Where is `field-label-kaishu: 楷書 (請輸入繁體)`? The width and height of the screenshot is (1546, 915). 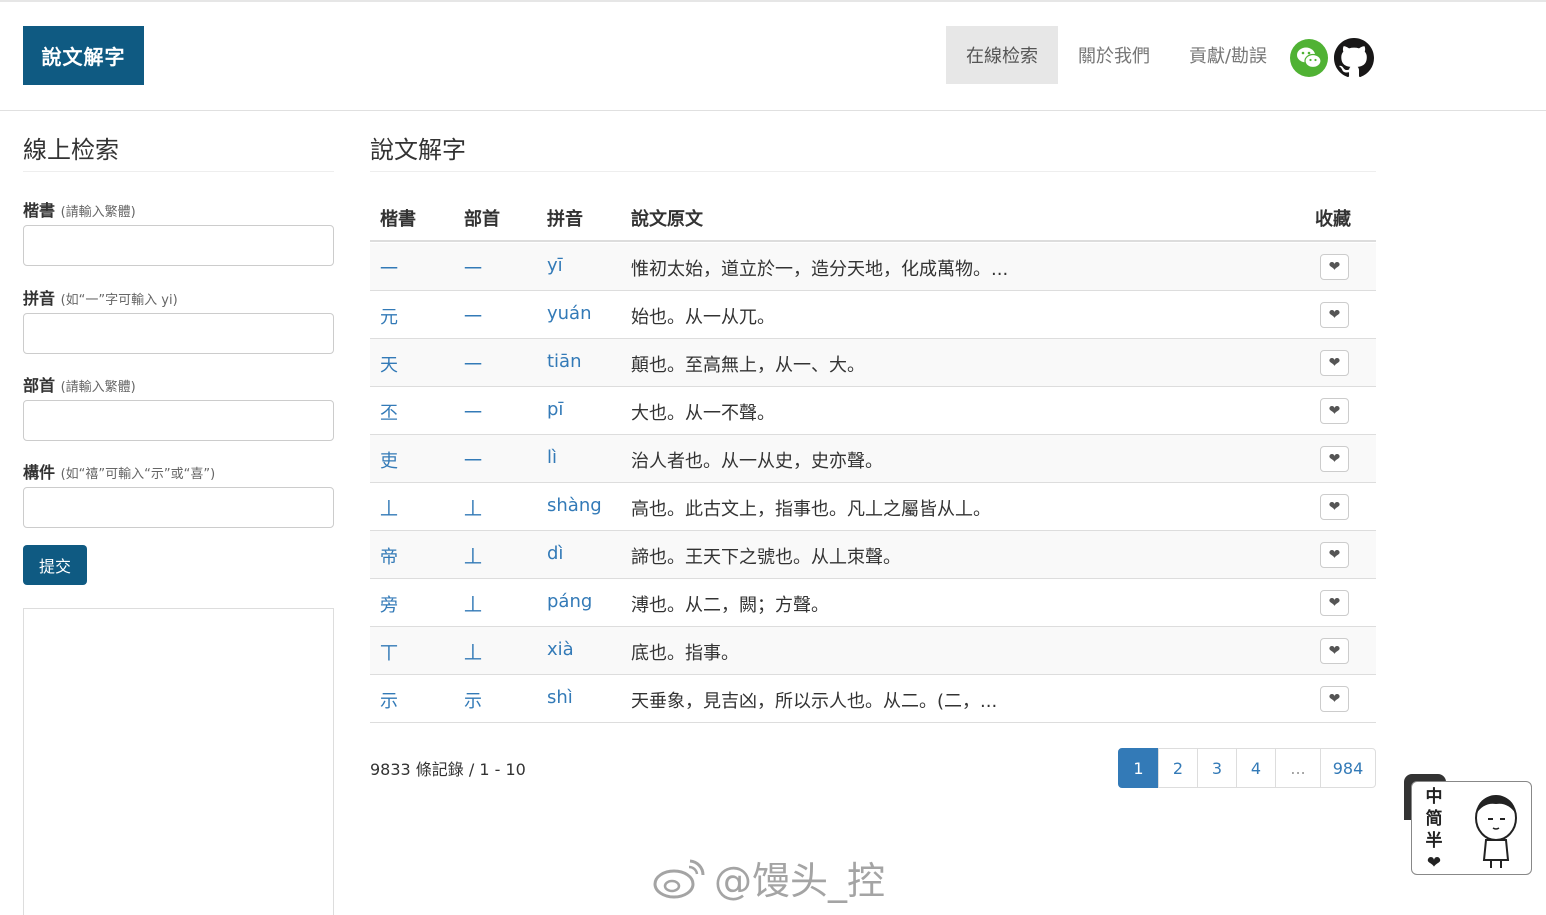 field-label-kaishu: 楷書 (請輸入繁體) is located at coordinates (79, 209).